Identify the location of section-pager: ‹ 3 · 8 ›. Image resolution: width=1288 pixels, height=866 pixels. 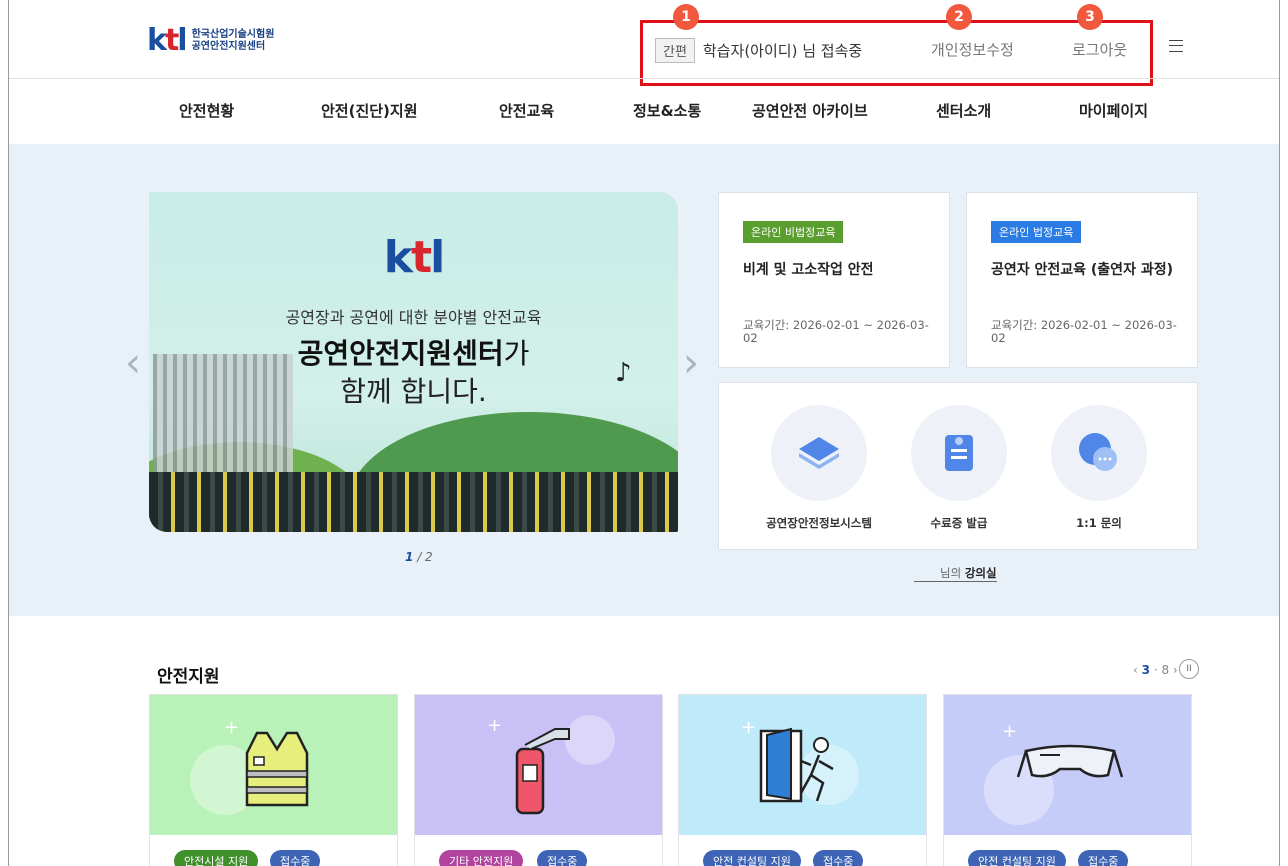
(1155, 670).